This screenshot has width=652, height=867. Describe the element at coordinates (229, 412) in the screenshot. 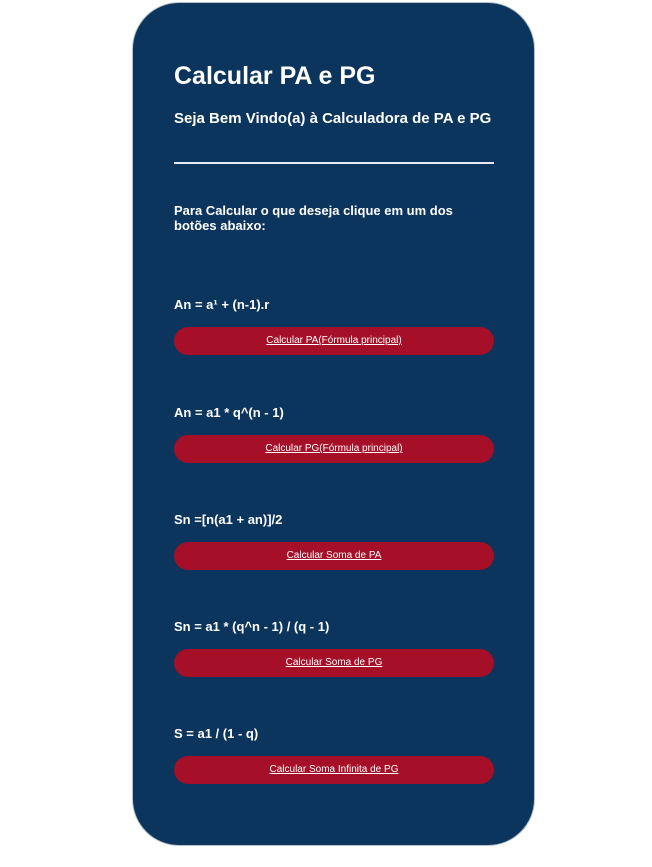

I see `pg-formula: An = a1 * q^(n - 1)` at that location.